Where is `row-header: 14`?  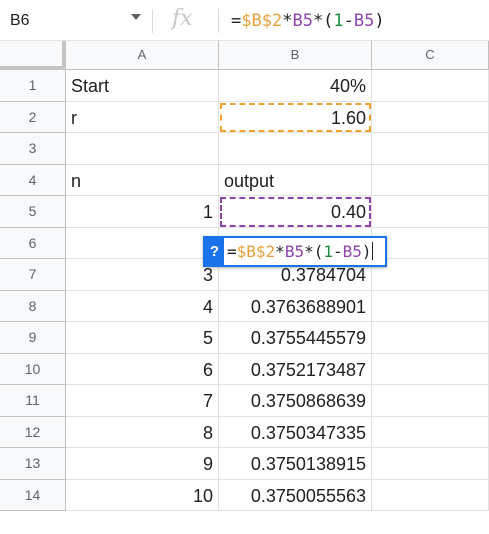 row-header: 14 is located at coordinates (33, 495).